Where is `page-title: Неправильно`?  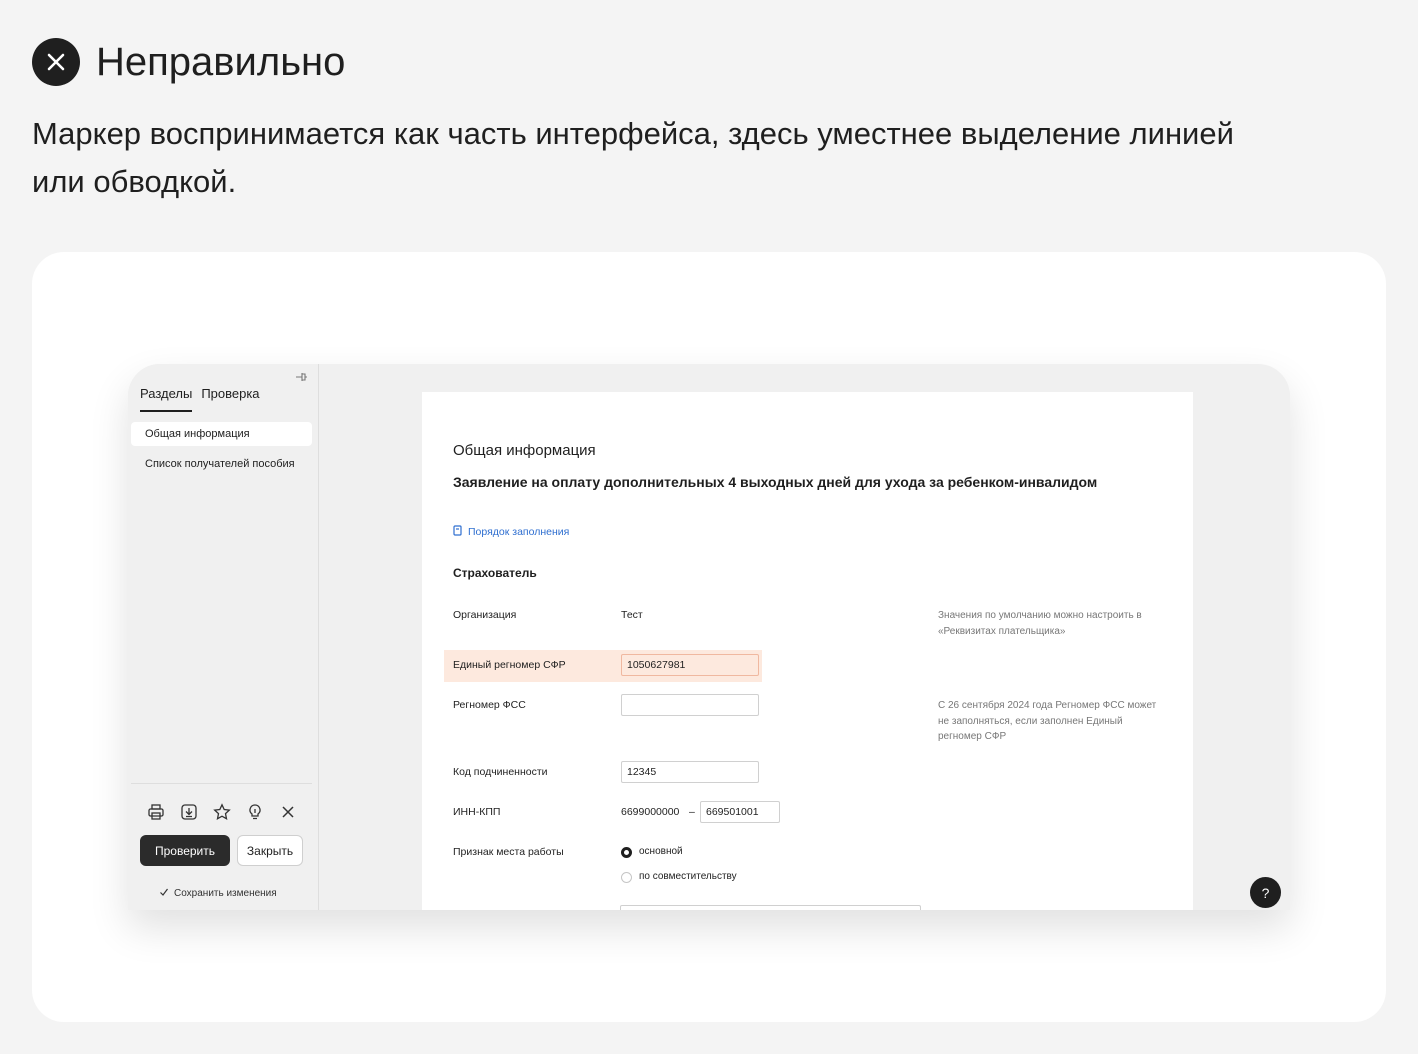 page-title: Неправильно is located at coordinates (221, 62).